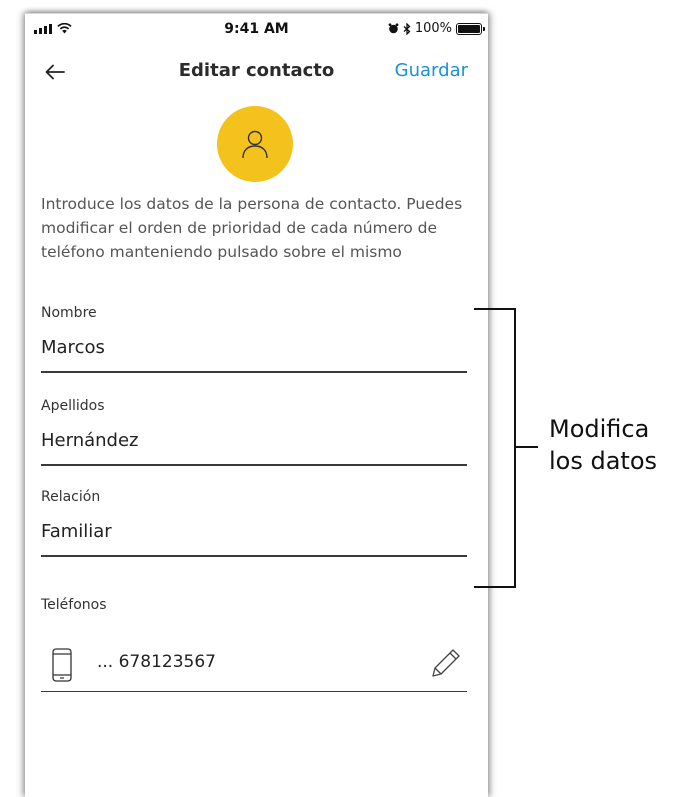 This screenshot has width=674, height=797. What do you see at coordinates (254, 556) in the screenshot?
I see `relation-underline` at bounding box center [254, 556].